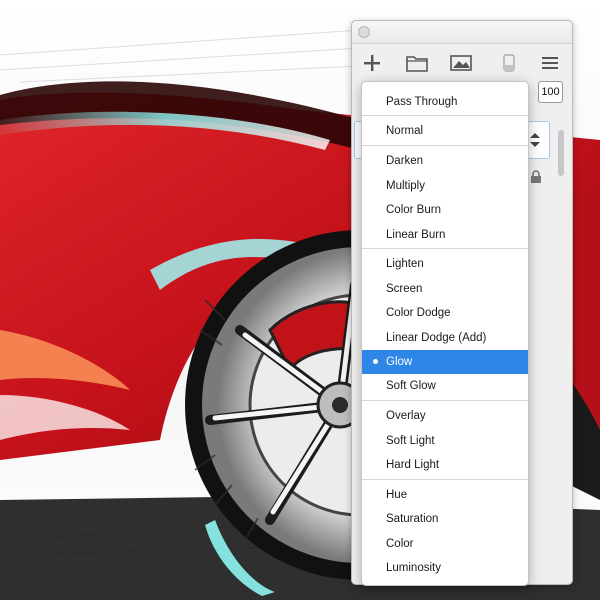 This screenshot has width=600, height=600. What do you see at coordinates (413, 568) in the screenshot?
I see `menu-item-label: Luminosity` at bounding box center [413, 568].